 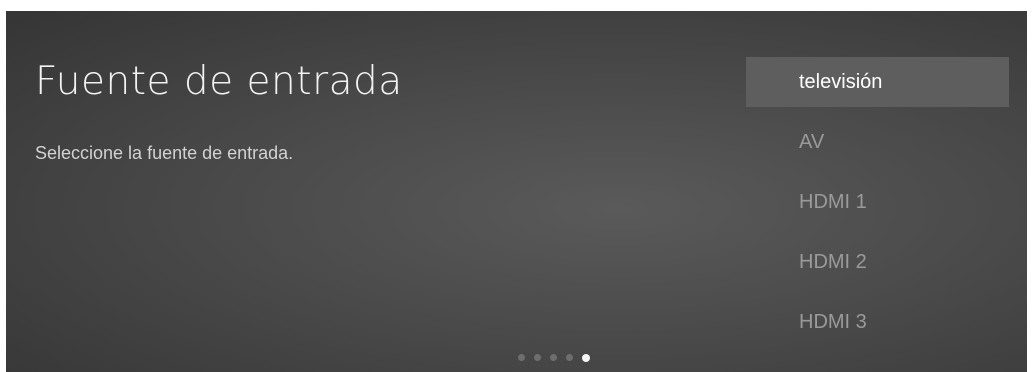 I want to click on source-item-hdmi-3: HDMI 3, so click(x=877, y=322).